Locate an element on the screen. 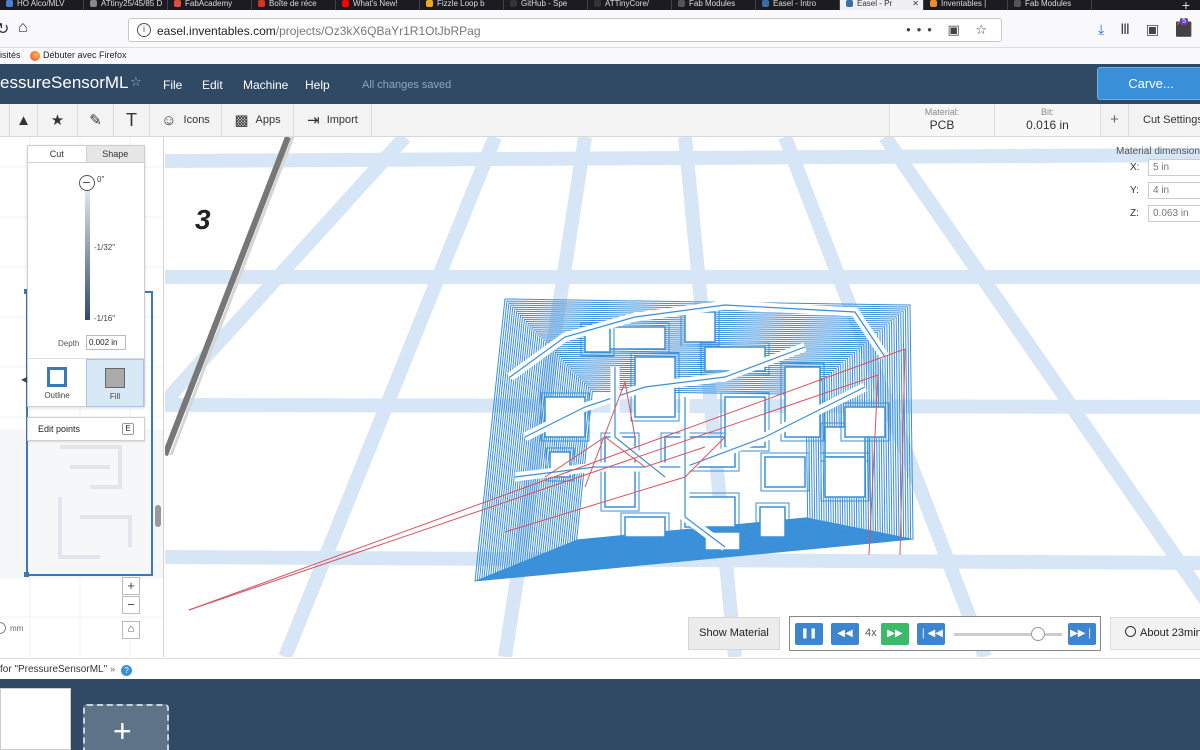 This screenshot has height=750, width=1200. tool-partial is located at coordinates (5, 120).